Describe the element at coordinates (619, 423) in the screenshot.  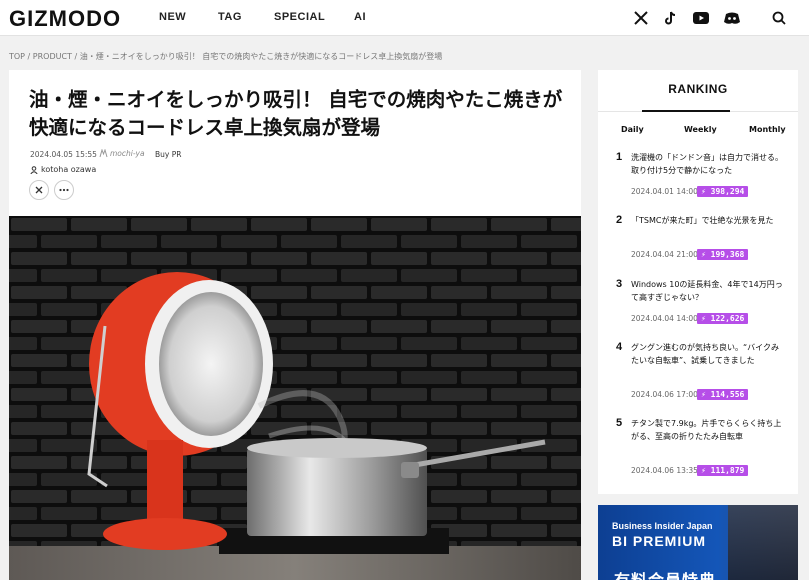
I see `rank-number: 5` at that location.